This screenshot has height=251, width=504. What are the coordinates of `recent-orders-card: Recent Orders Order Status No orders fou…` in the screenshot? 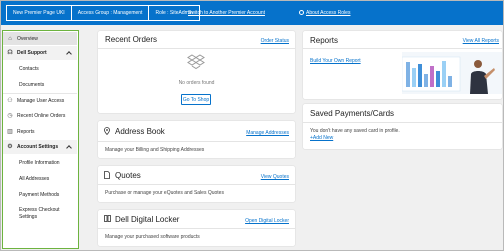 It's located at (196, 72).